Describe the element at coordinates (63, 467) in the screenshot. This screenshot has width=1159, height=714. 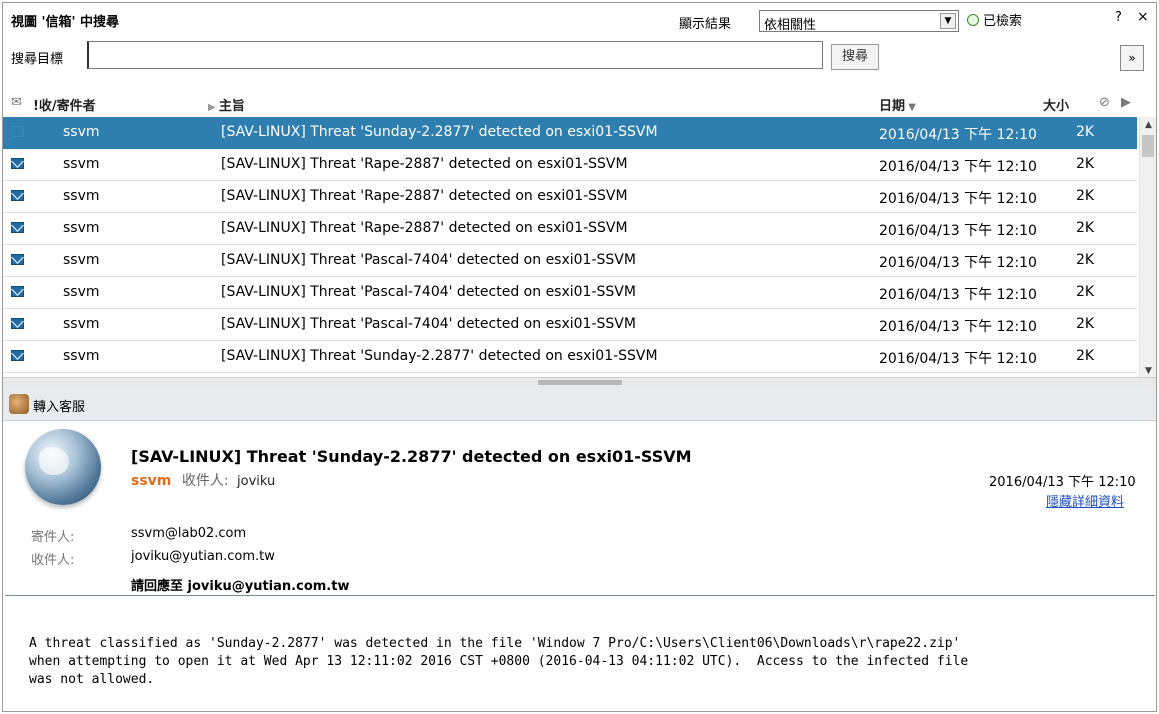
I see `sender-globe-avatar` at that location.